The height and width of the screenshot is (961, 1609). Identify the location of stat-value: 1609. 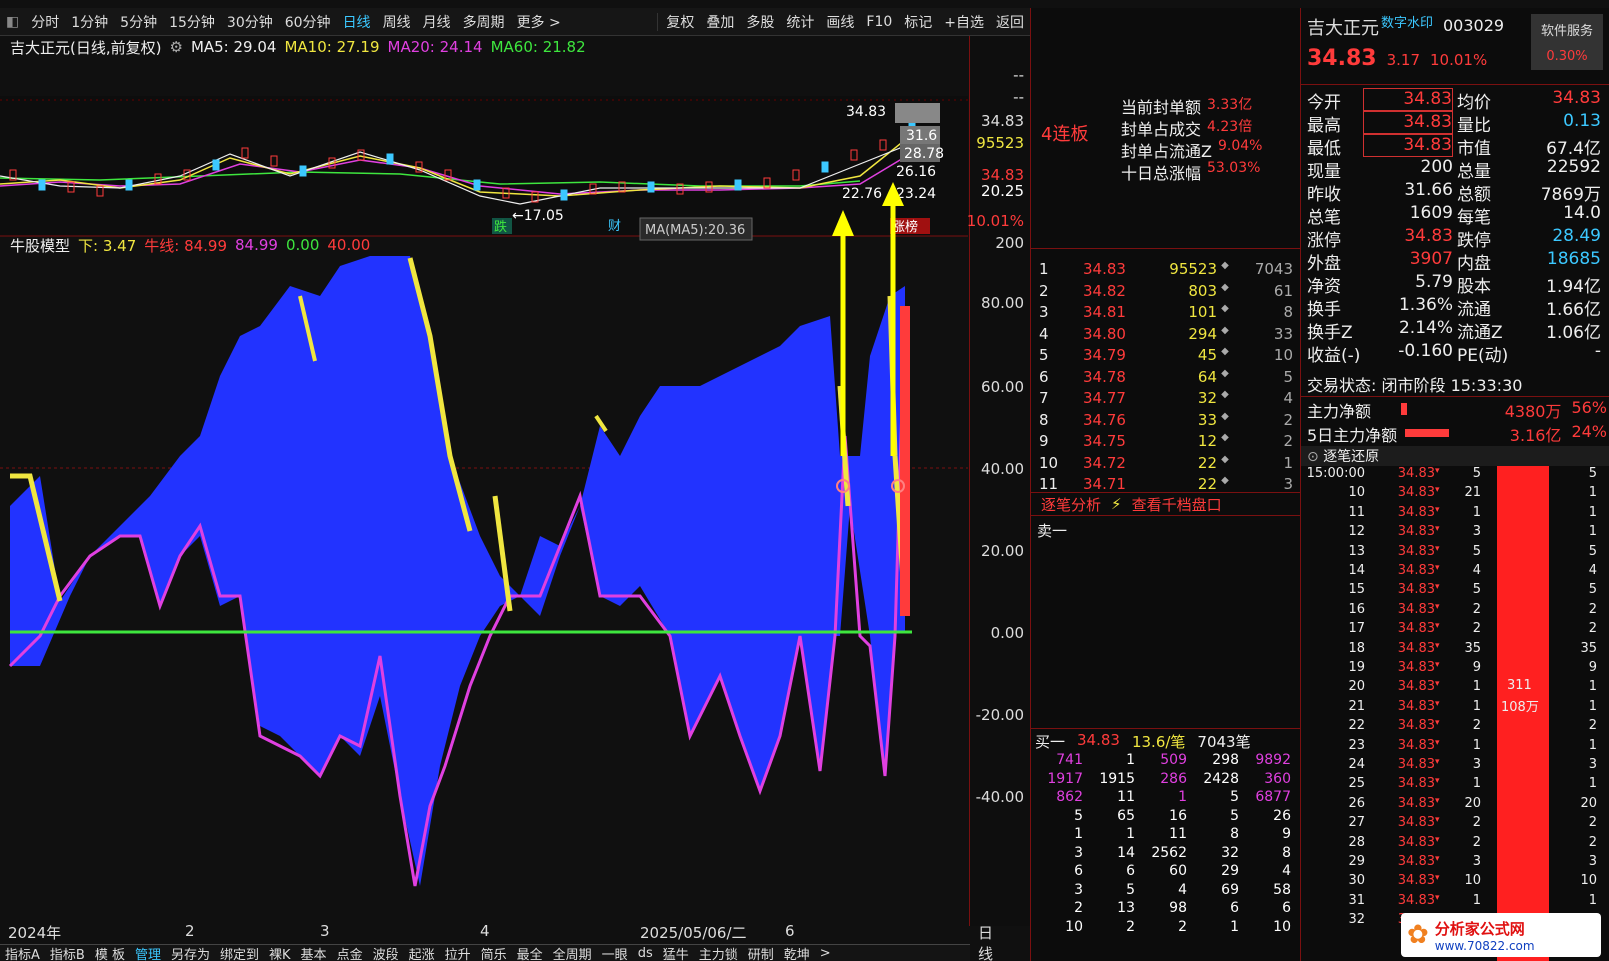
(1431, 213).